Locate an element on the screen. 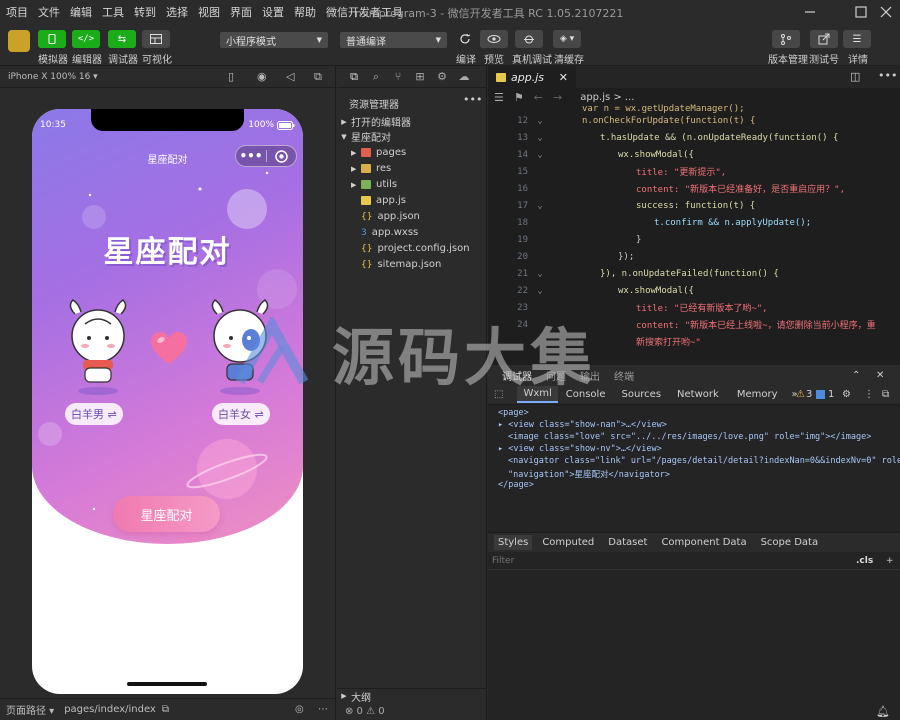 This screenshot has height=720, width=900. phone-icon: ▯ is located at coordinates (231, 76).